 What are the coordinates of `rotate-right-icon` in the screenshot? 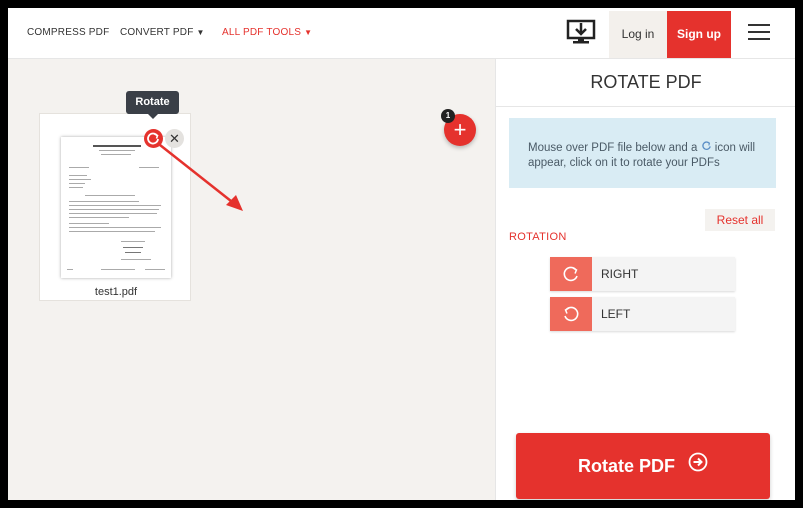 It's located at (571, 274).